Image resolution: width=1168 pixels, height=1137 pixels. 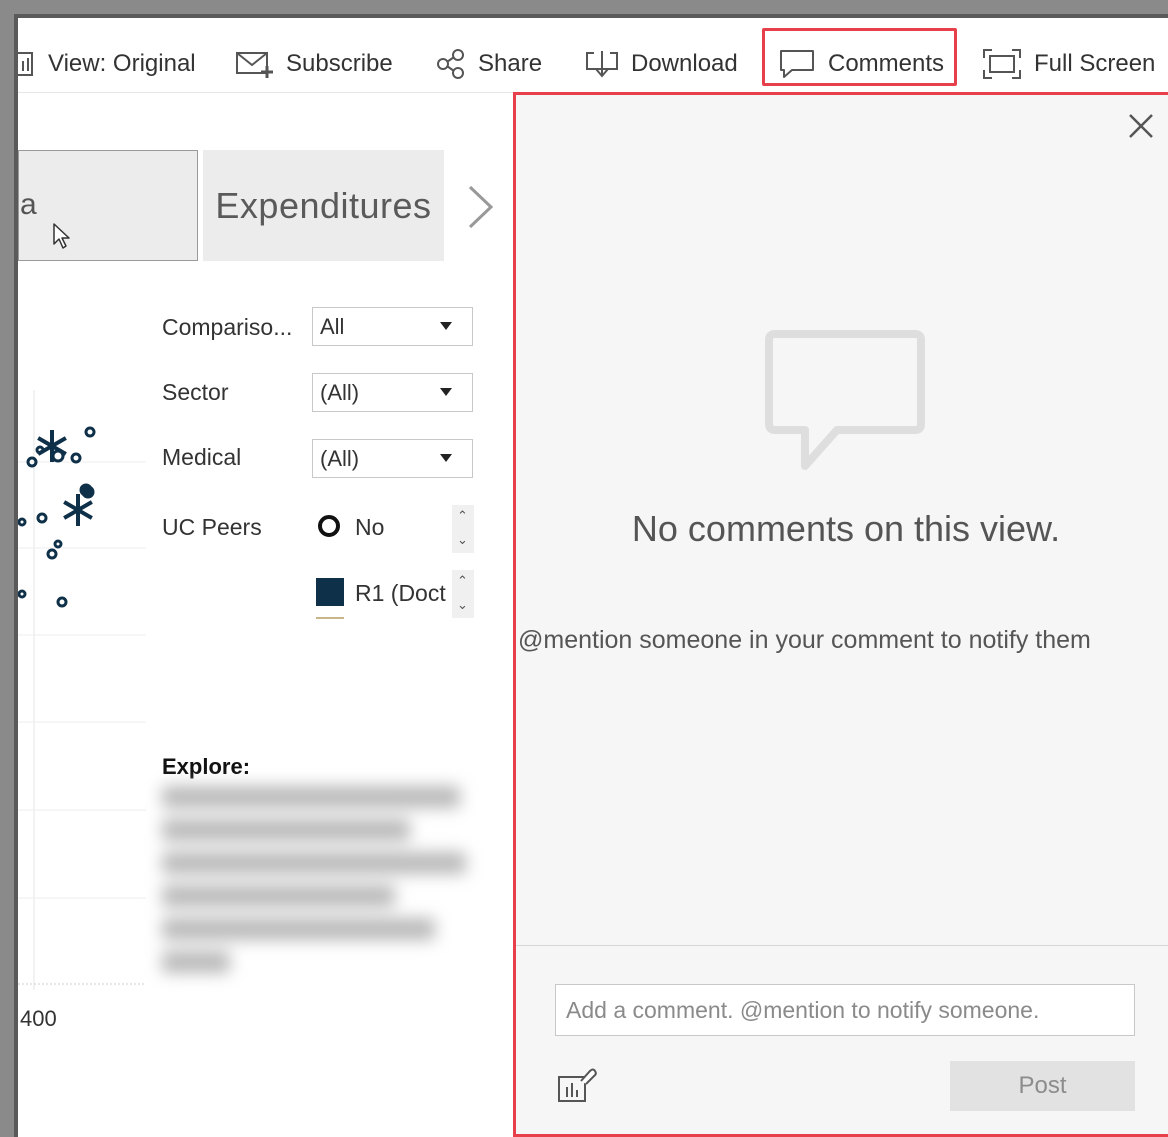 I want to click on empty-comments-title: No comments on this view., so click(x=846, y=528).